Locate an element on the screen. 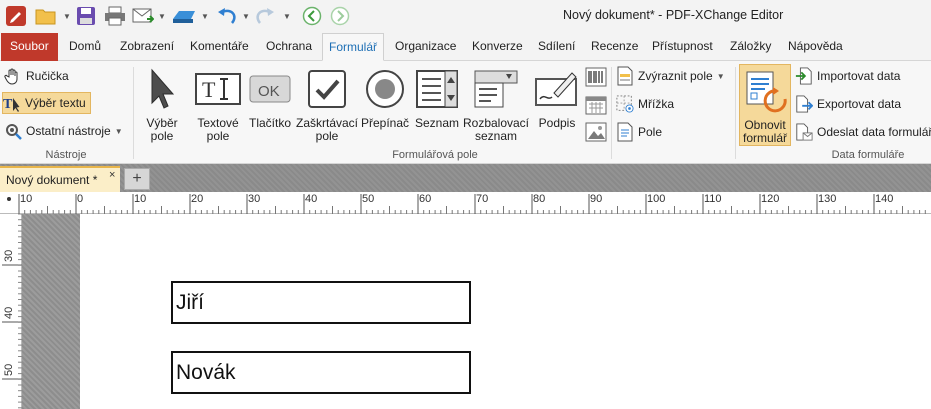 This screenshot has height=409, width=931. print-icon is located at coordinates (115, 16).